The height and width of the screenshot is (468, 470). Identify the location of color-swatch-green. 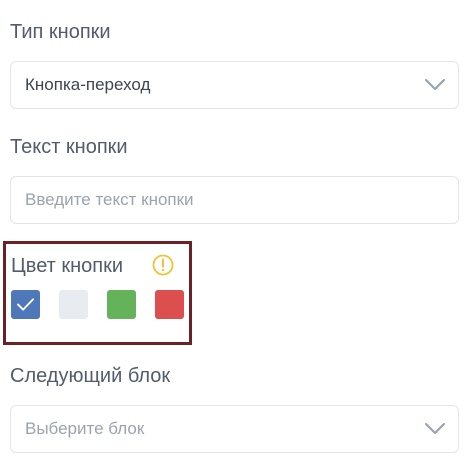
(121, 304).